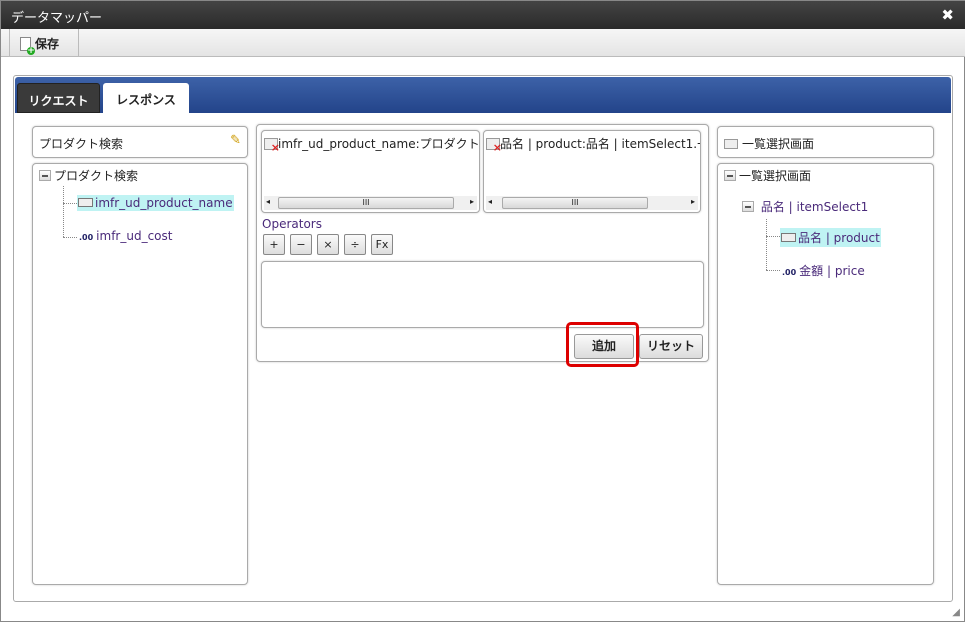 The height and width of the screenshot is (622, 965). Describe the element at coordinates (146, 98) in the screenshot. I see `tab-response: レスポンス` at that location.